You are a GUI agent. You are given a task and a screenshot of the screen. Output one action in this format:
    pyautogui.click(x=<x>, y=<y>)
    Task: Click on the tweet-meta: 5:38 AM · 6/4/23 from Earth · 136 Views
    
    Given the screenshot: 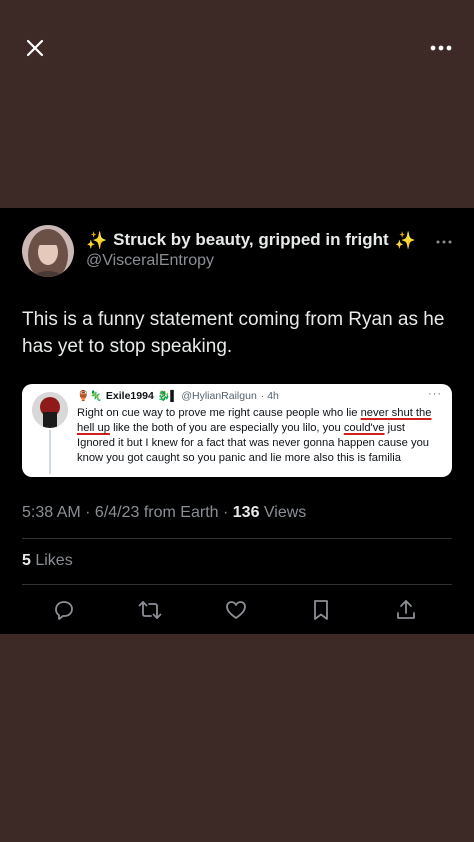 What is the action you would take?
    pyautogui.click(x=164, y=513)
    